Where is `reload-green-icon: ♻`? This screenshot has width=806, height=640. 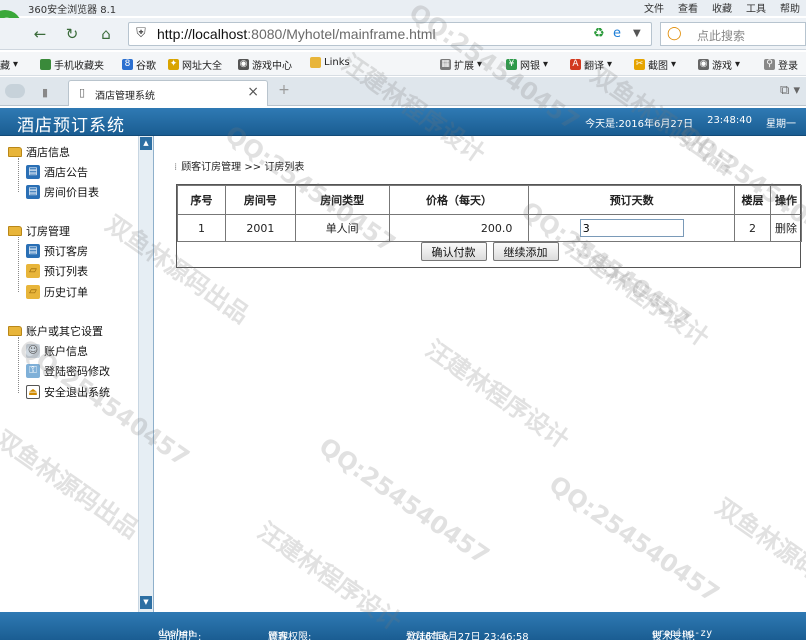 reload-green-icon: ♻ is located at coordinates (599, 33).